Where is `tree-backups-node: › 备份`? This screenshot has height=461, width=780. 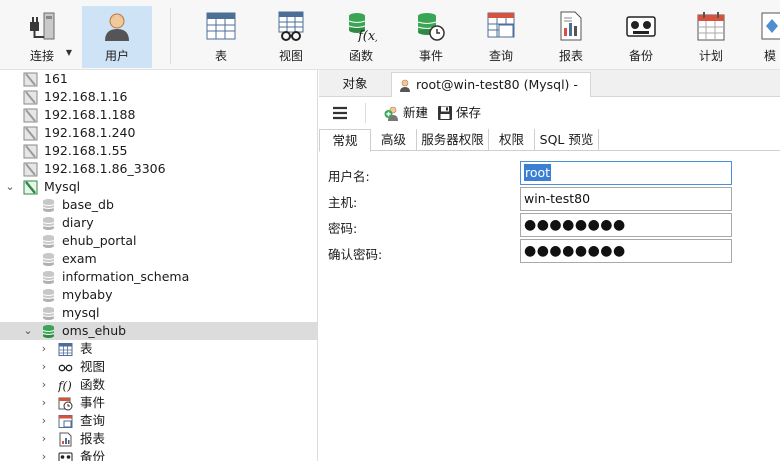 tree-backups-node: › 备份 is located at coordinates (158, 454).